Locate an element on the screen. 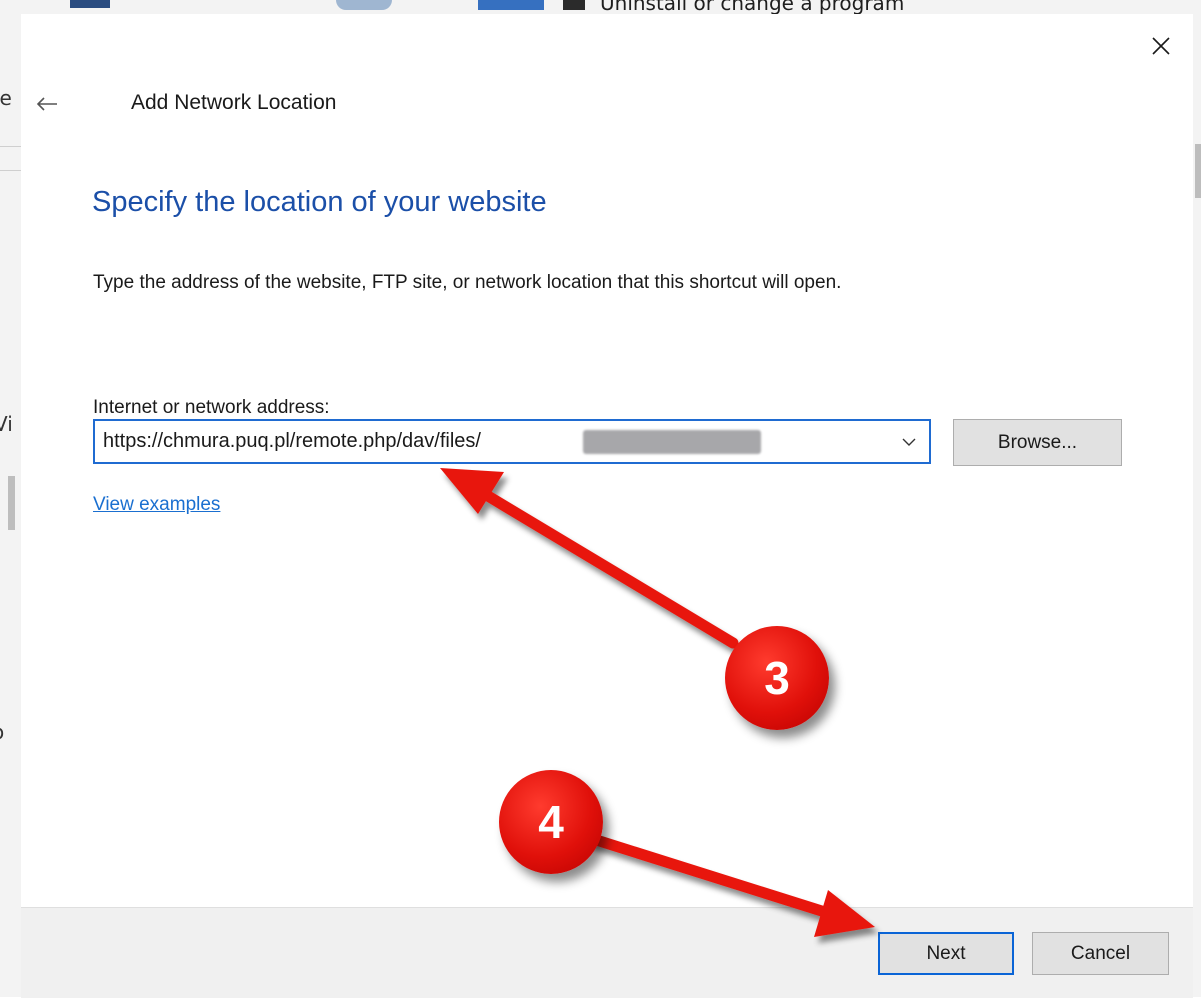  close-icon is located at coordinates (1161, 46).